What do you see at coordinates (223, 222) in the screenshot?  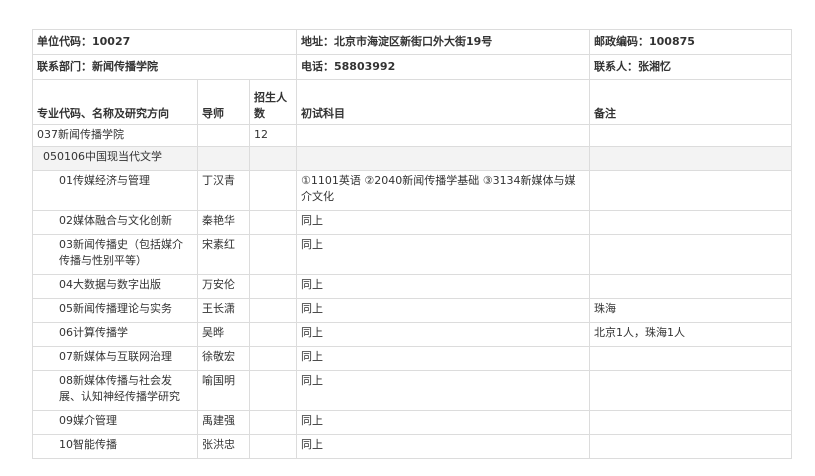 I see `advisor: 秦艳华` at bounding box center [223, 222].